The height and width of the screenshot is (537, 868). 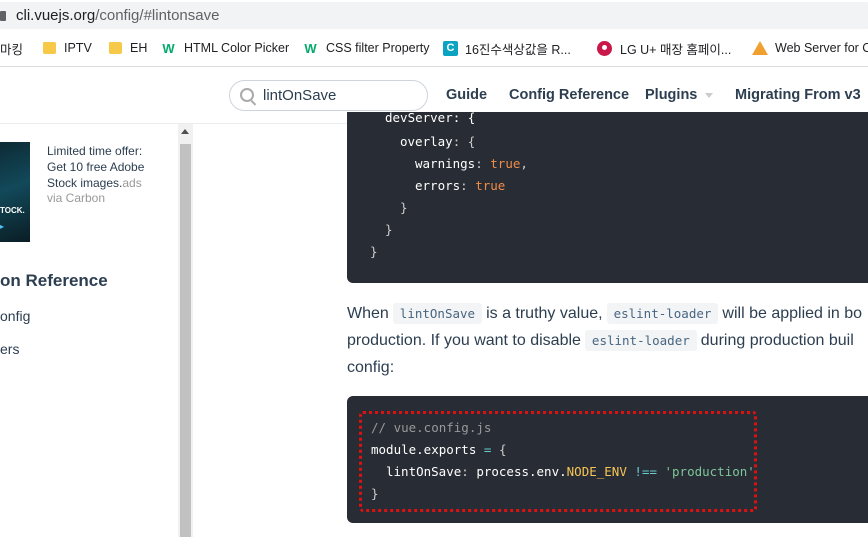 What do you see at coordinates (117, 15) in the screenshot?
I see `url-text: cli.vuejs.org/config/#lintonsave` at bounding box center [117, 15].